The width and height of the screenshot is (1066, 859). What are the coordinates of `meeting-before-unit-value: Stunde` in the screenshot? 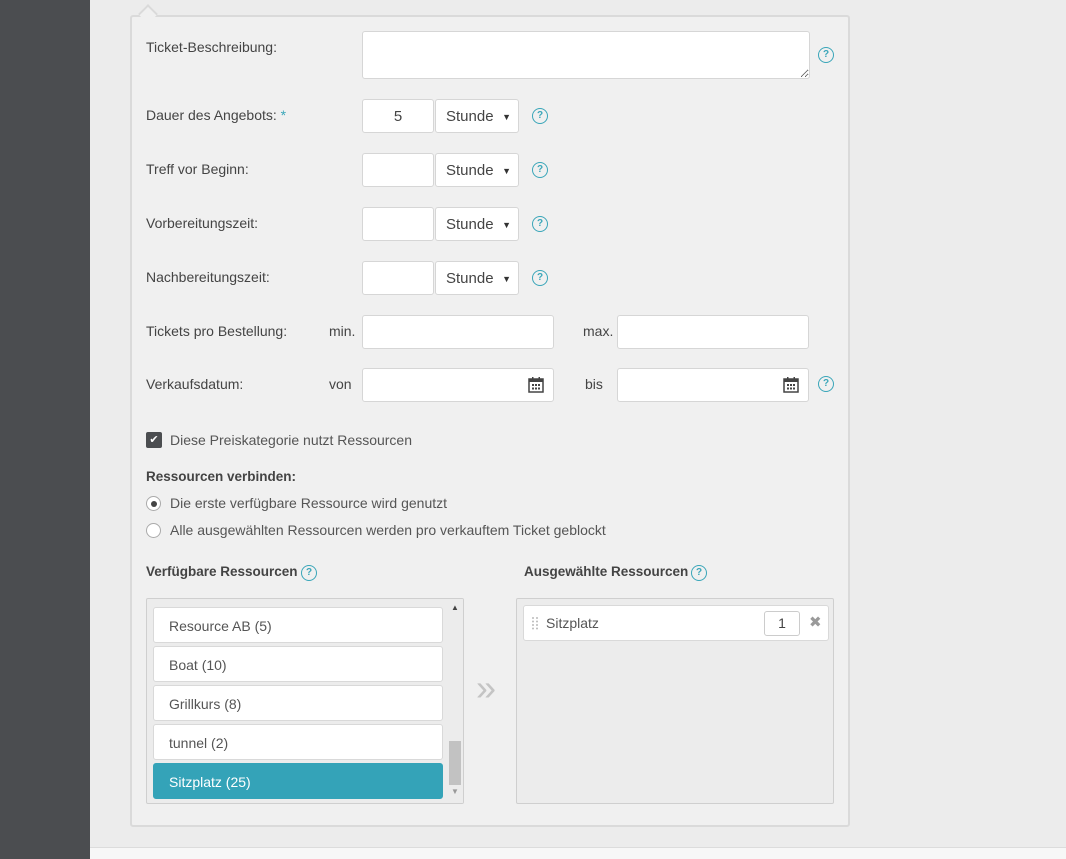 It's located at (470, 170).